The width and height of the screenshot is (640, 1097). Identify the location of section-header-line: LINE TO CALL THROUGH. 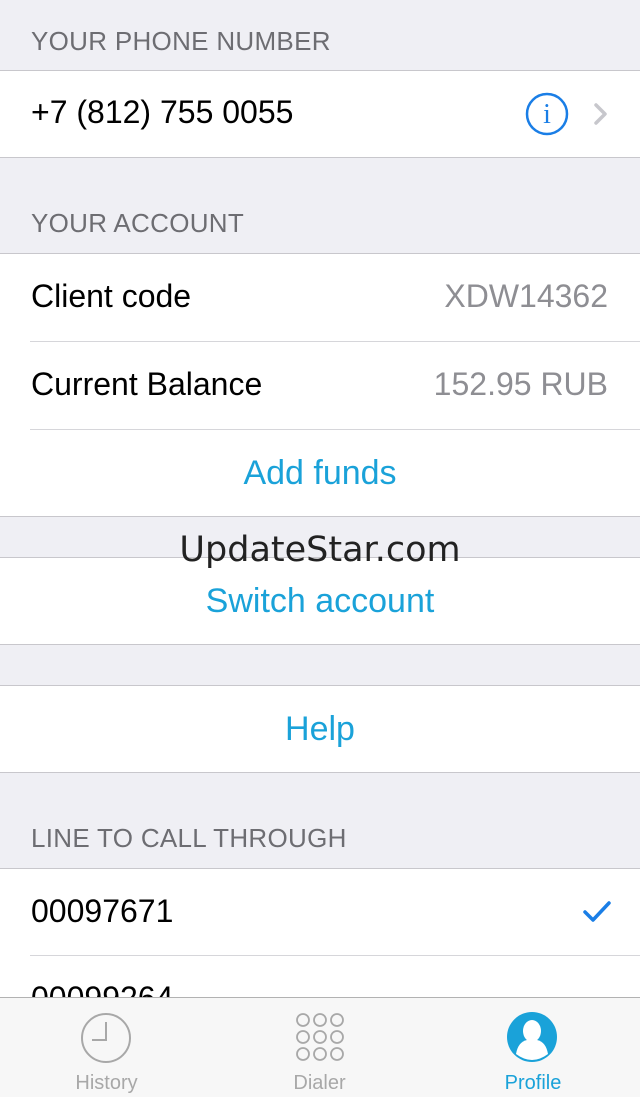
(320, 820).